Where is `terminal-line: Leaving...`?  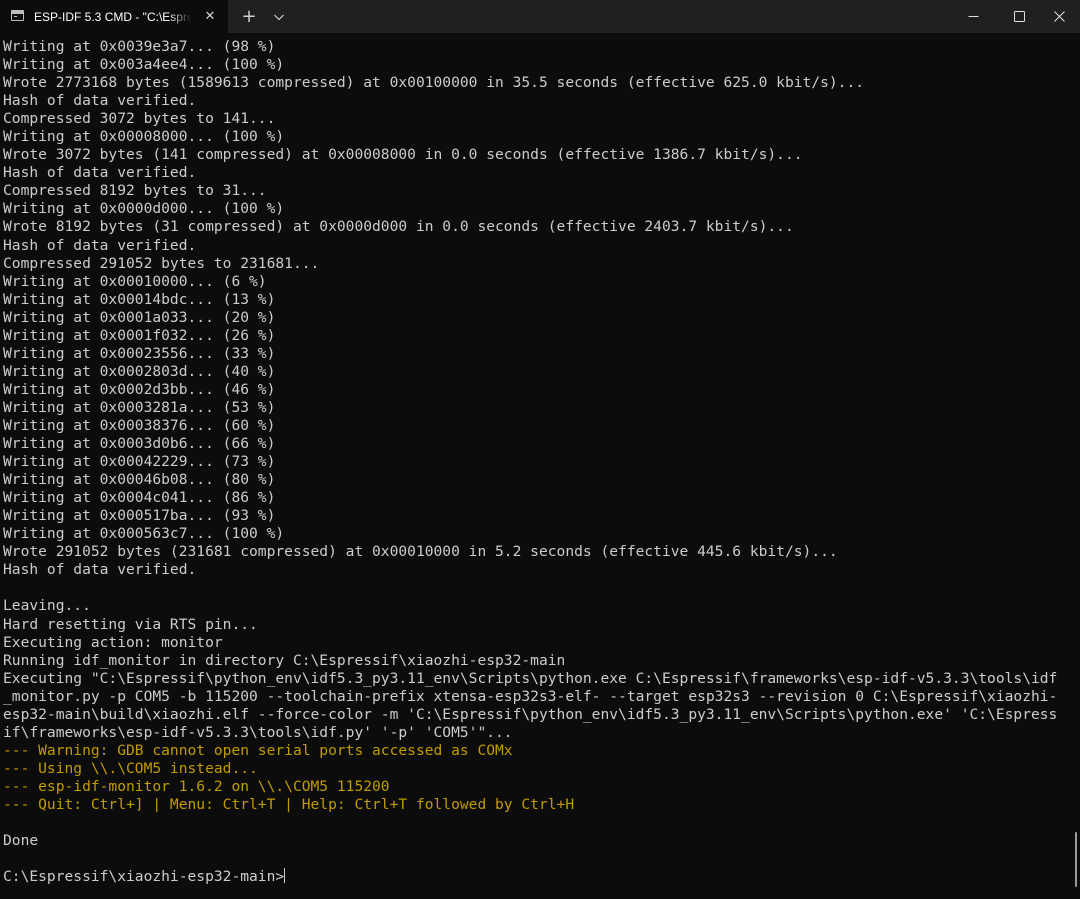 terminal-line: Leaving... is located at coordinates (47, 606).